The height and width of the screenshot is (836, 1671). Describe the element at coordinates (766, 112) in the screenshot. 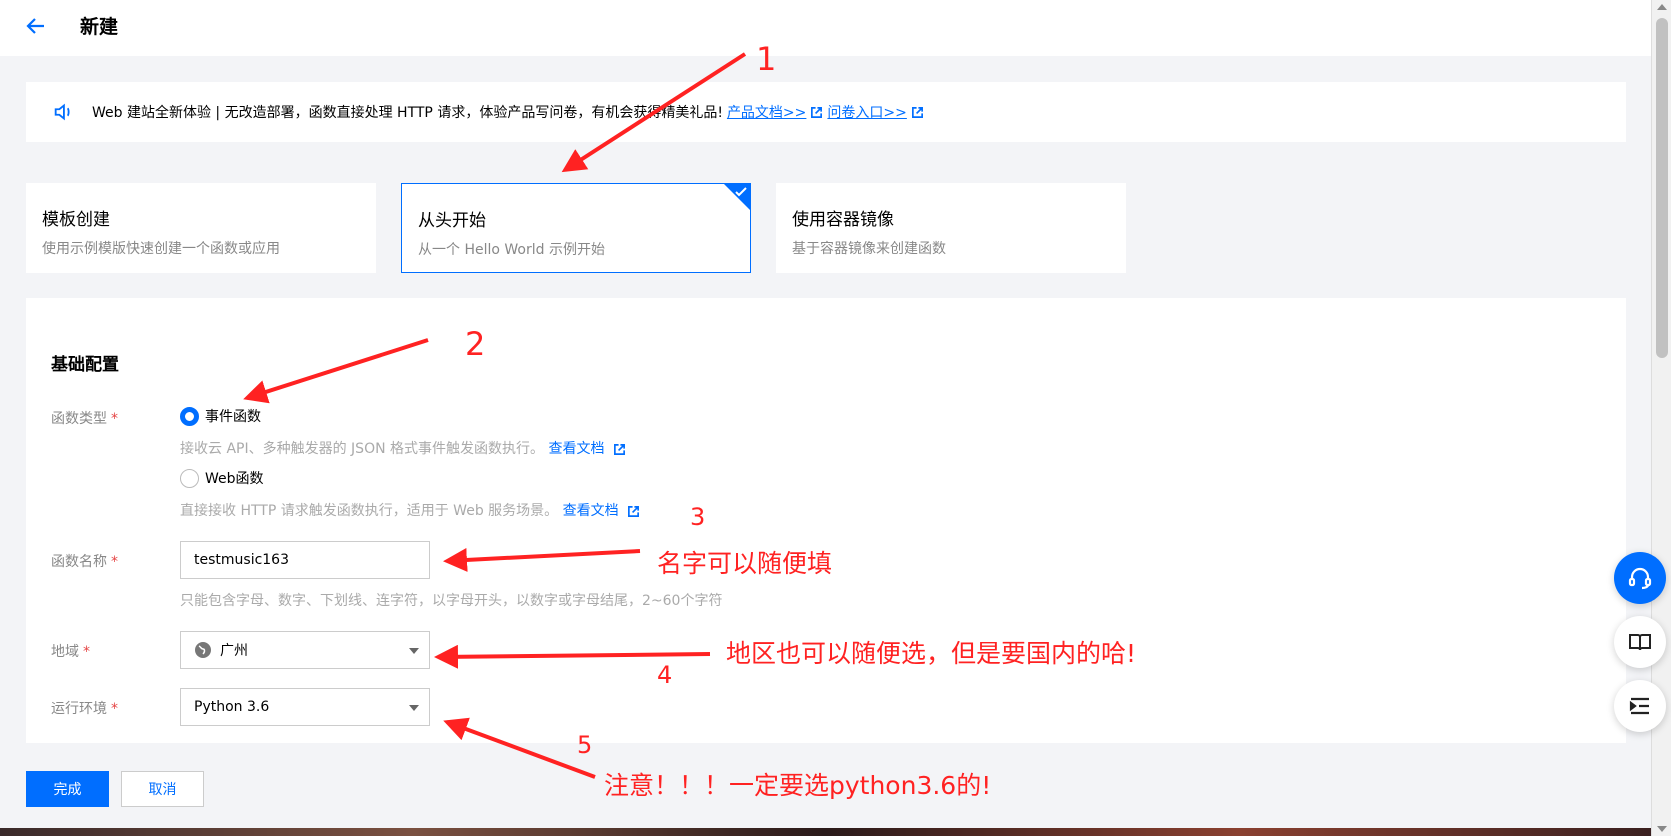

I see `product-docs-link: 产品文档>>` at that location.